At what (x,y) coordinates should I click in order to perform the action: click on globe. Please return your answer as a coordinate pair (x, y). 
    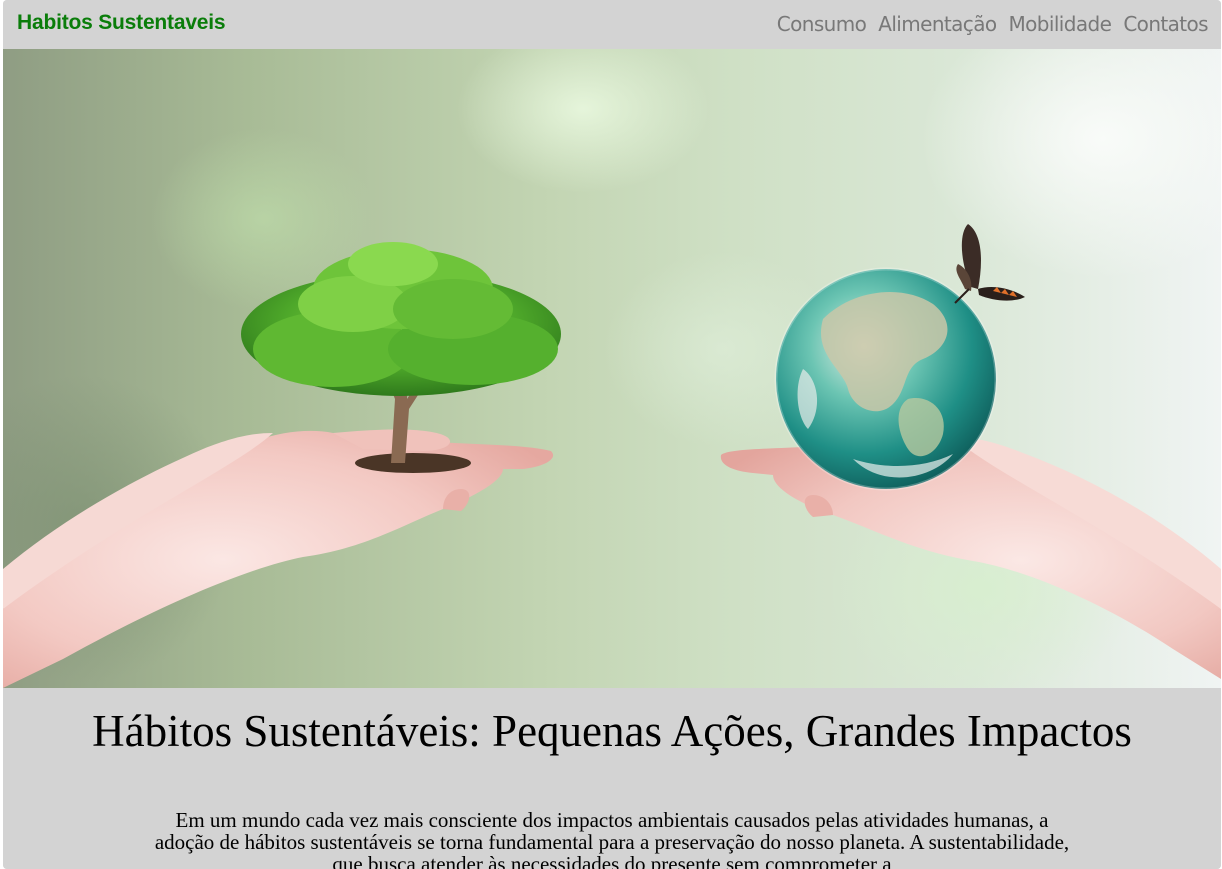
    Looking at the image, I should click on (886, 379).